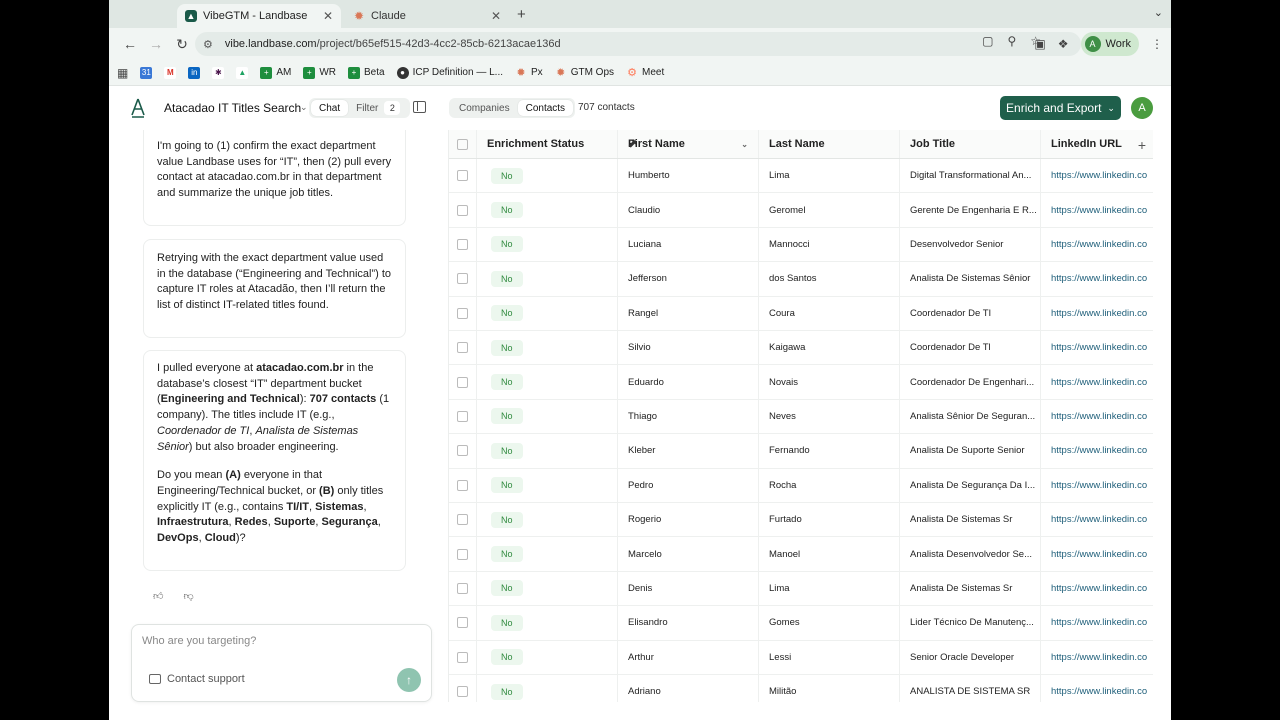  Describe the element at coordinates (688, 451) in the screenshot. I see `cell-first-name: Kleber` at that location.